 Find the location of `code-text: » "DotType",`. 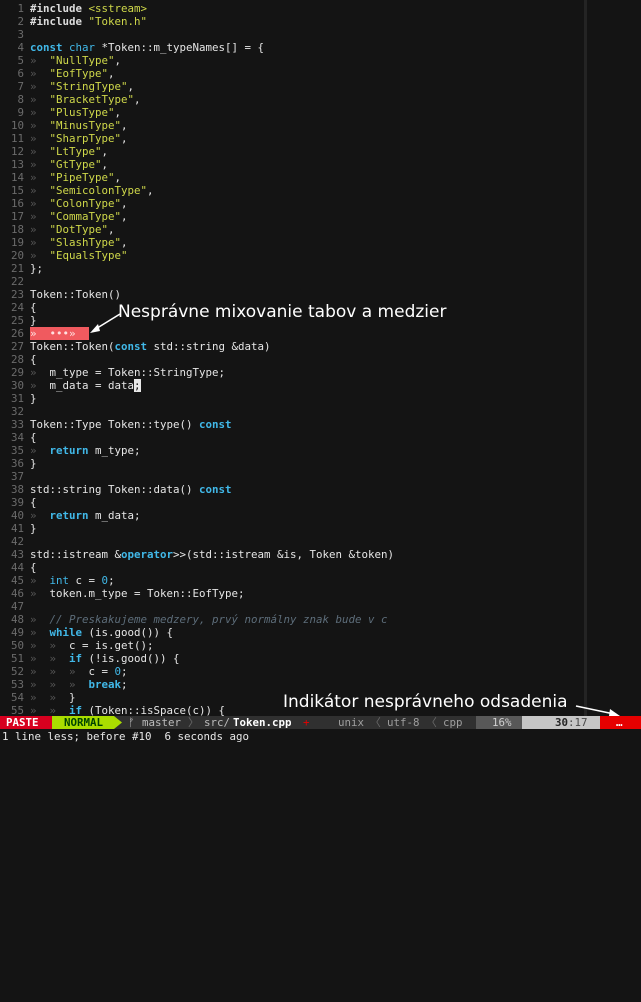

code-text: » "DotType", is located at coordinates (72, 229).